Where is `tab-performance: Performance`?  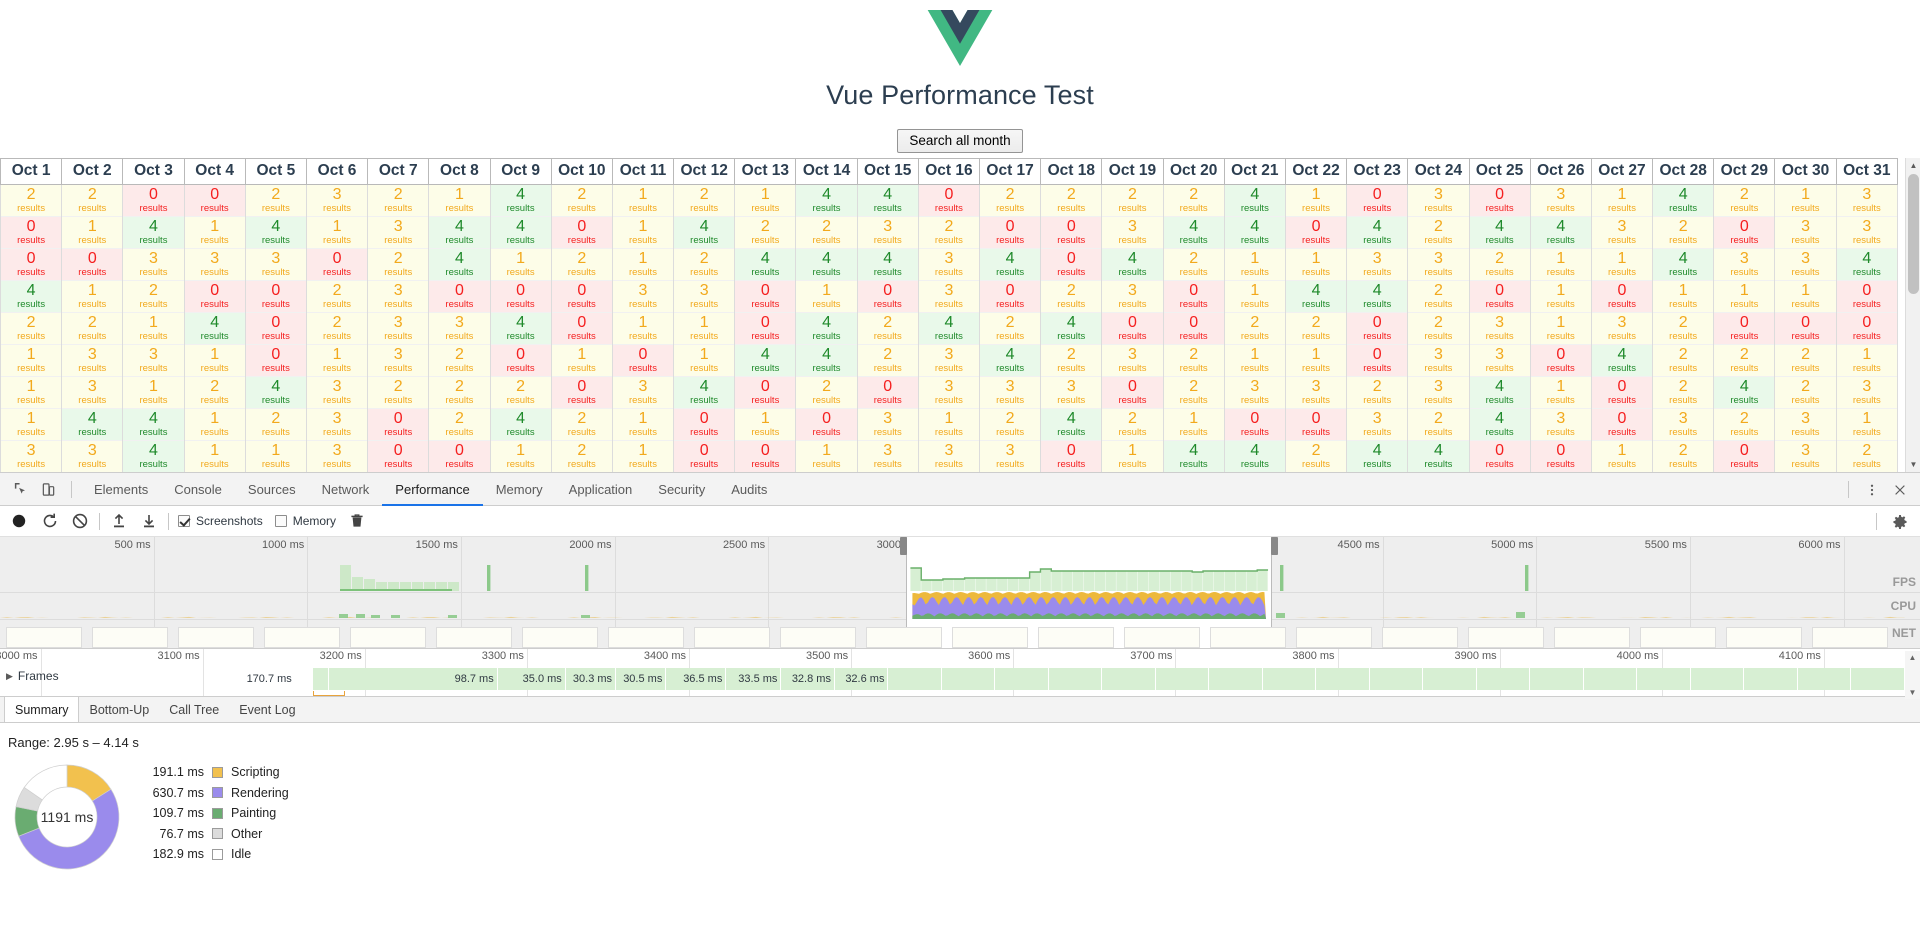 tab-performance: Performance is located at coordinates (432, 489).